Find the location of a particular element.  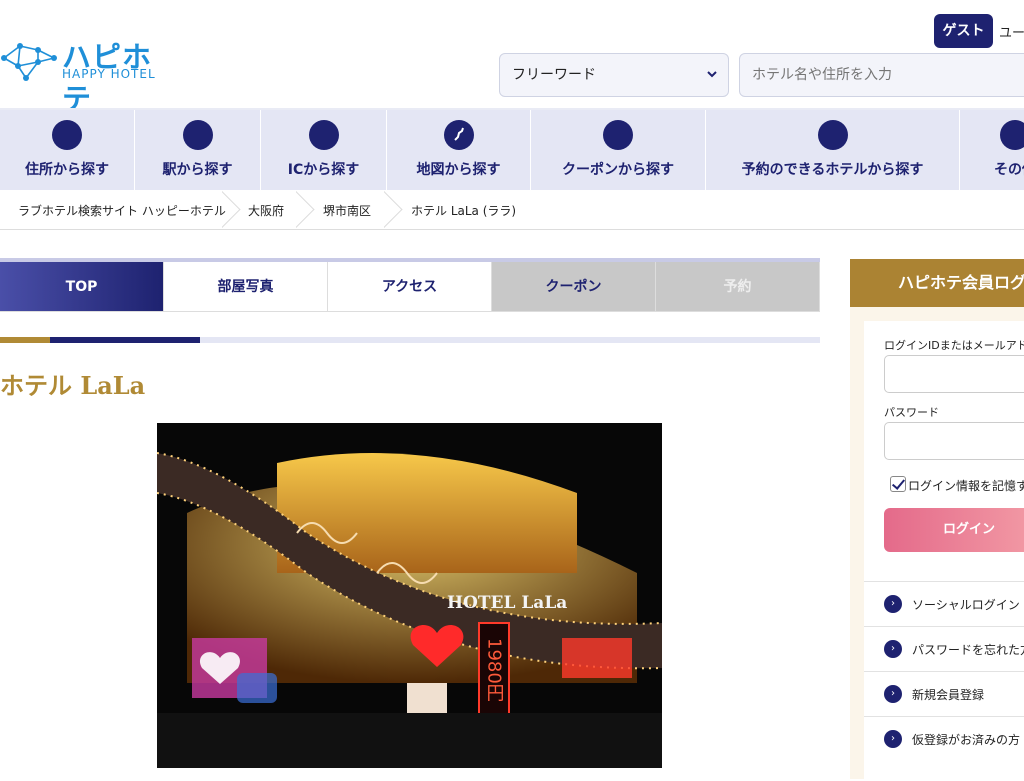

login-id-label: ログインIDまたはメールアドレ is located at coordinates (954, 345).